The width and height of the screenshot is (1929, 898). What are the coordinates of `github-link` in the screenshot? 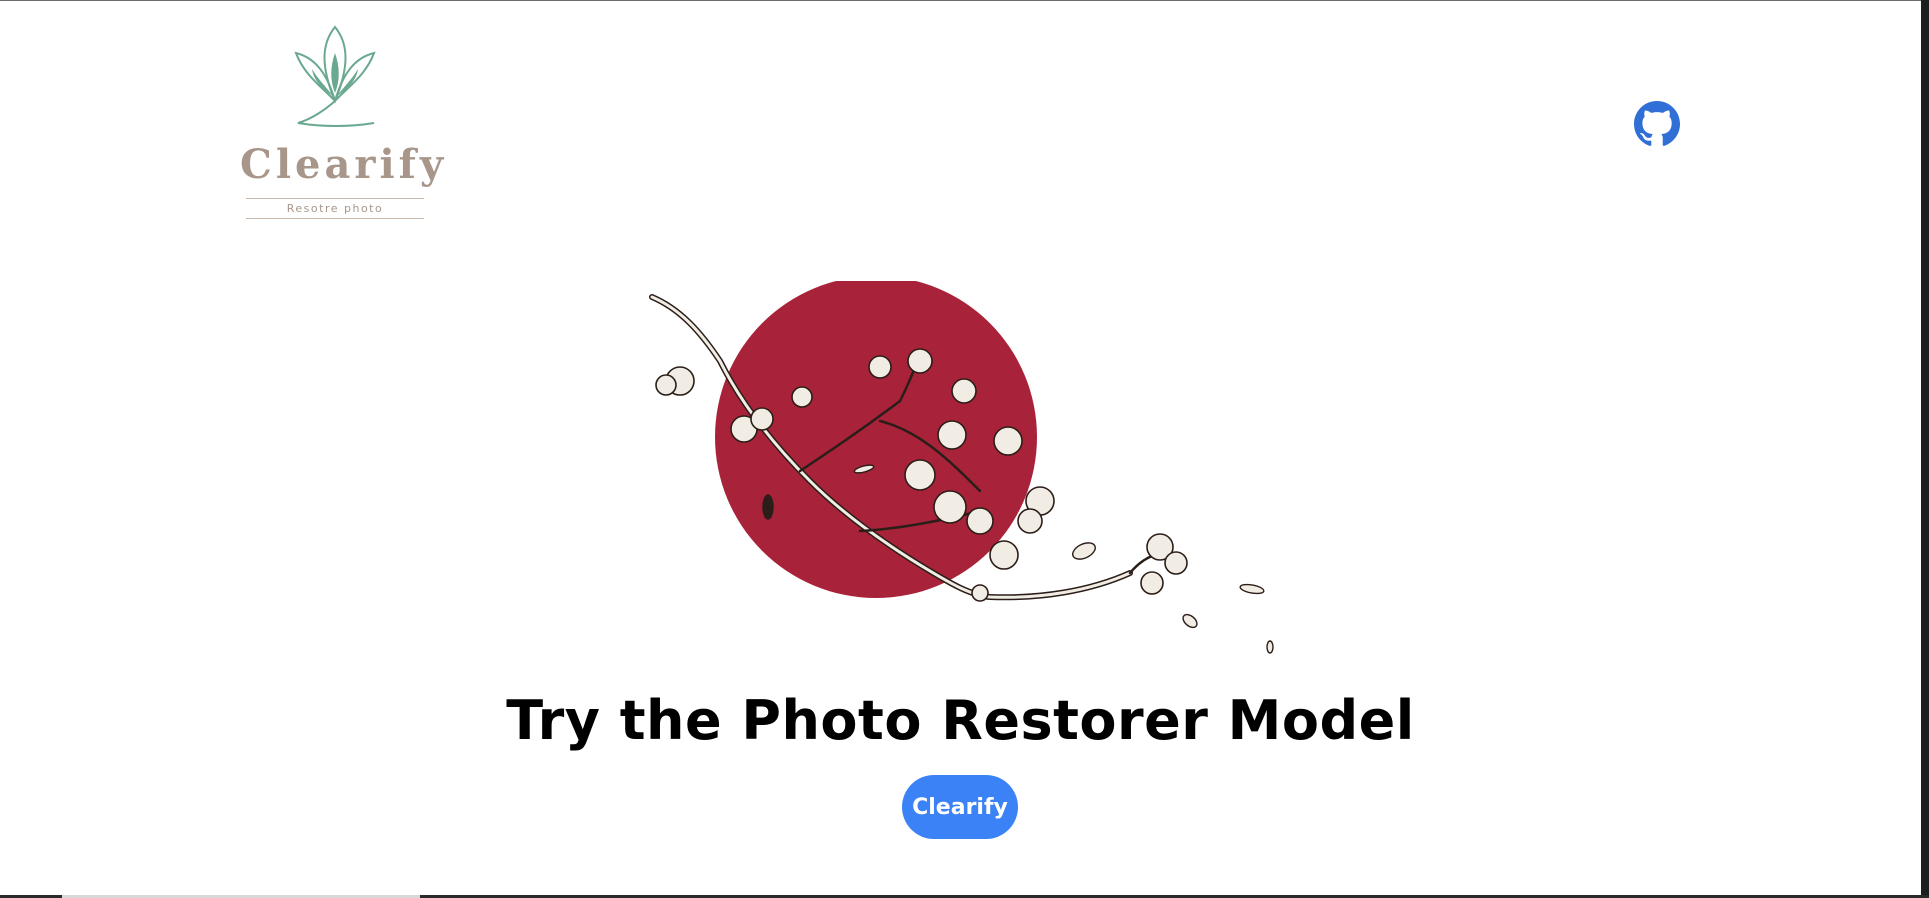 It's located at (1657, 124).